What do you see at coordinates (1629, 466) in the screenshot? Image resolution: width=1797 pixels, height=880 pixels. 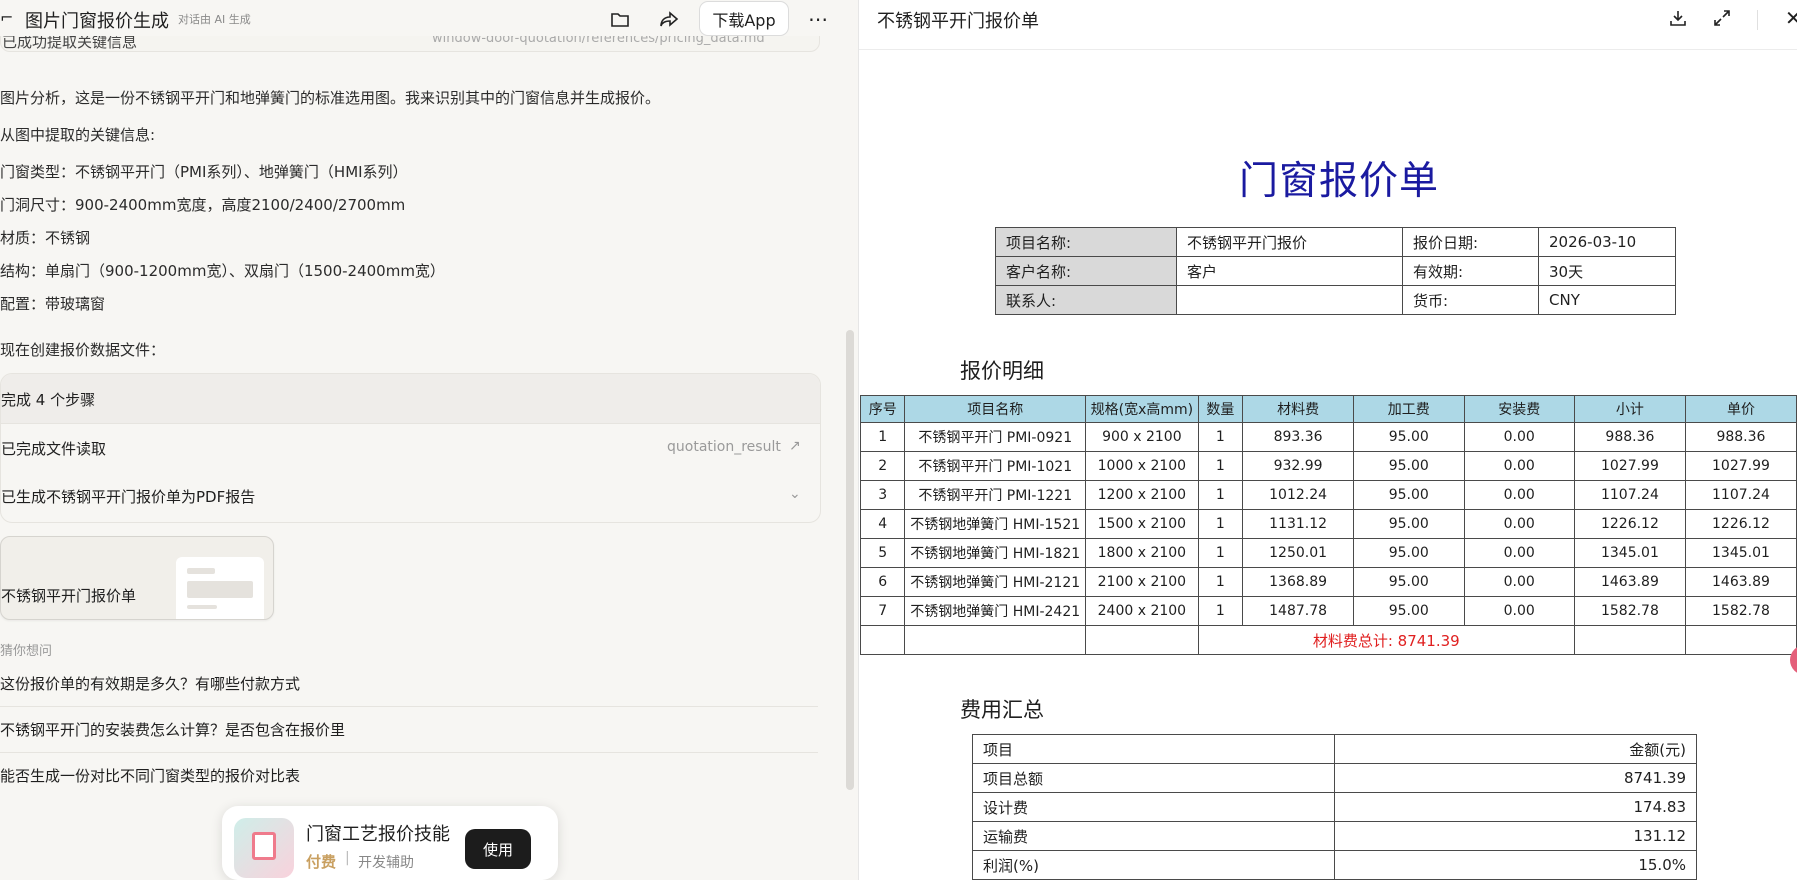 I see `table-cell: 1027.99` at bounding box center [1629, 466].